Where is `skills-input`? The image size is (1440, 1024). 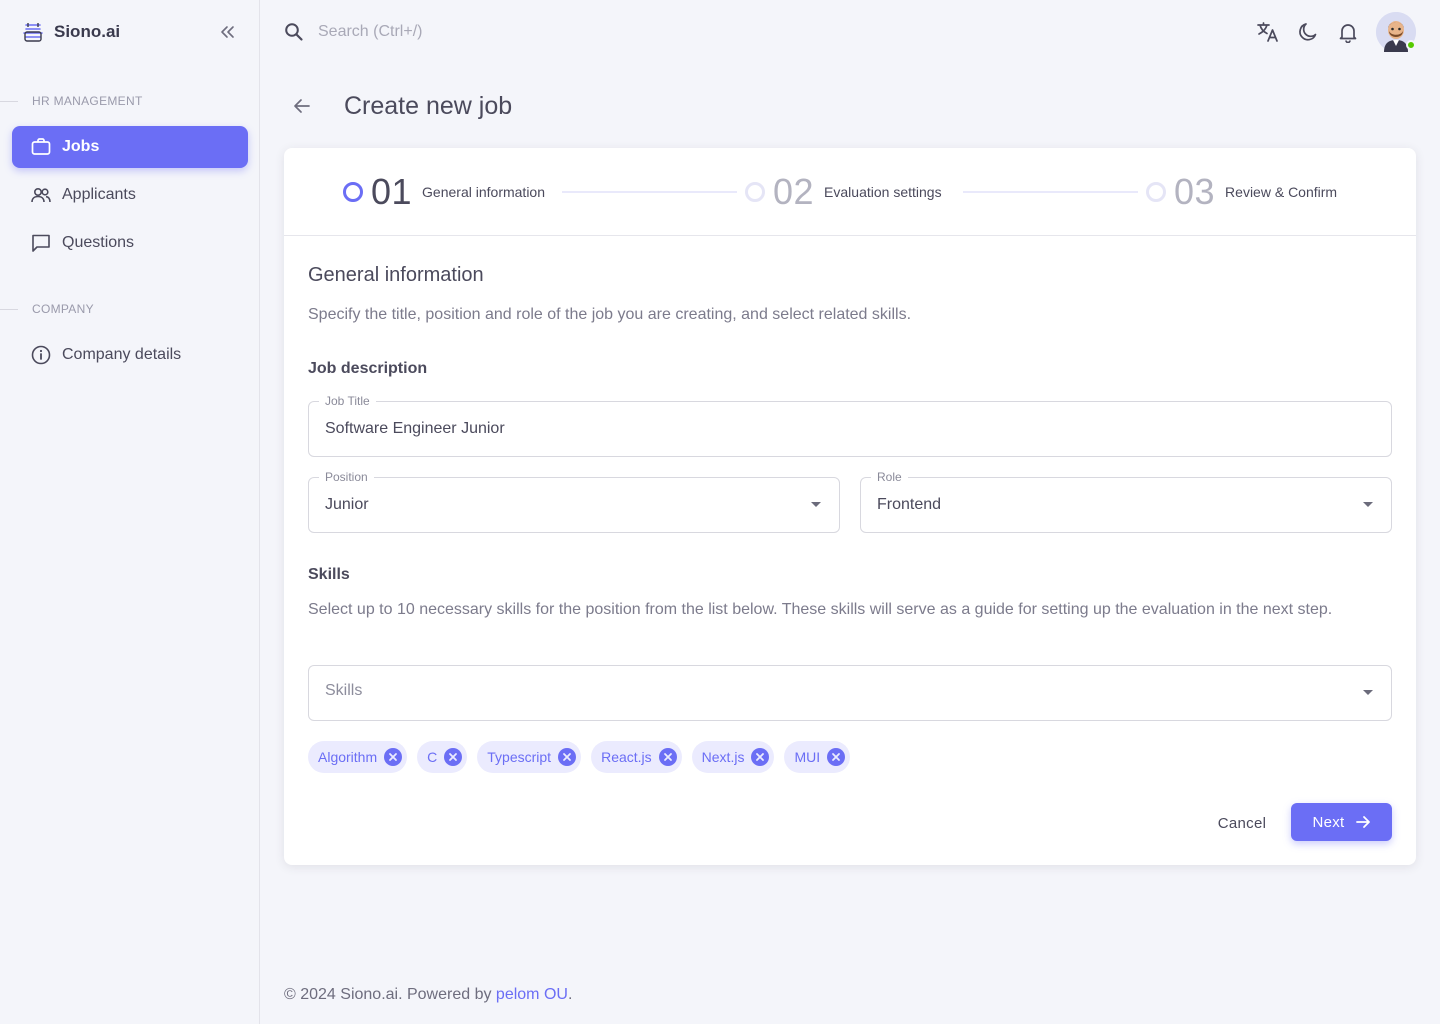
skills-input is located at coordinates (850, 691).